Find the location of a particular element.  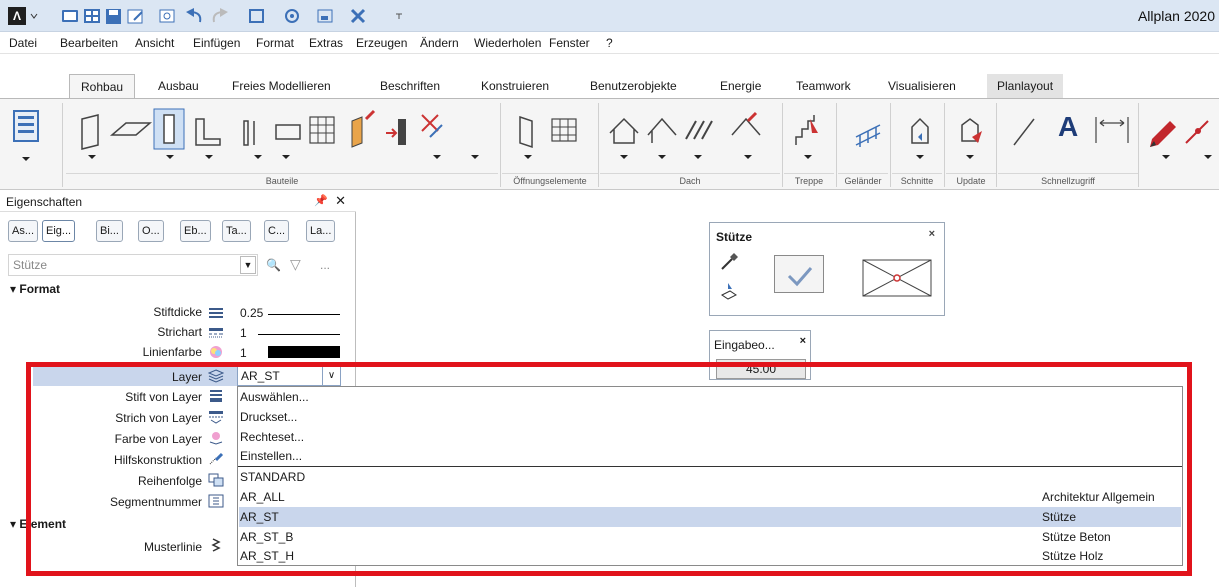

app-logo: Λ is located at coordinates (17, 16).